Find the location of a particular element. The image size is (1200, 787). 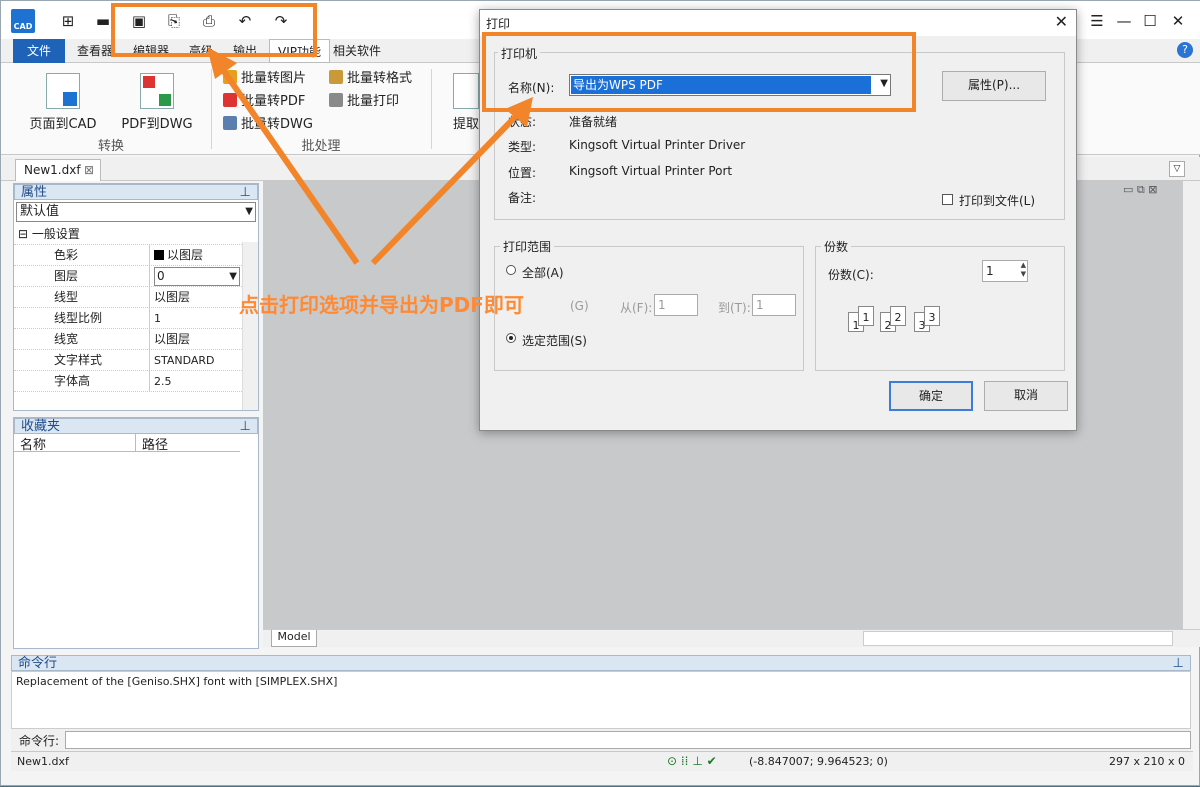

annotation-caption: 点击打印选项并导出为PDF即可 is located at coordinates (381, 305).